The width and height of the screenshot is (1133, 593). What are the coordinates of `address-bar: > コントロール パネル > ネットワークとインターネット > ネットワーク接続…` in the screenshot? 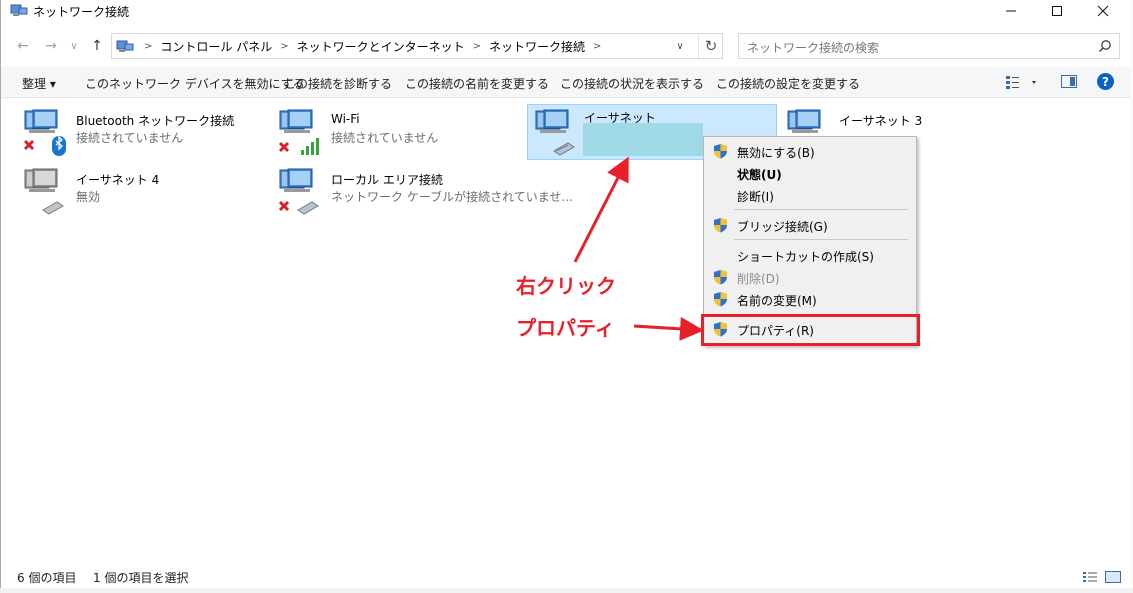 It's located at (417, 46).